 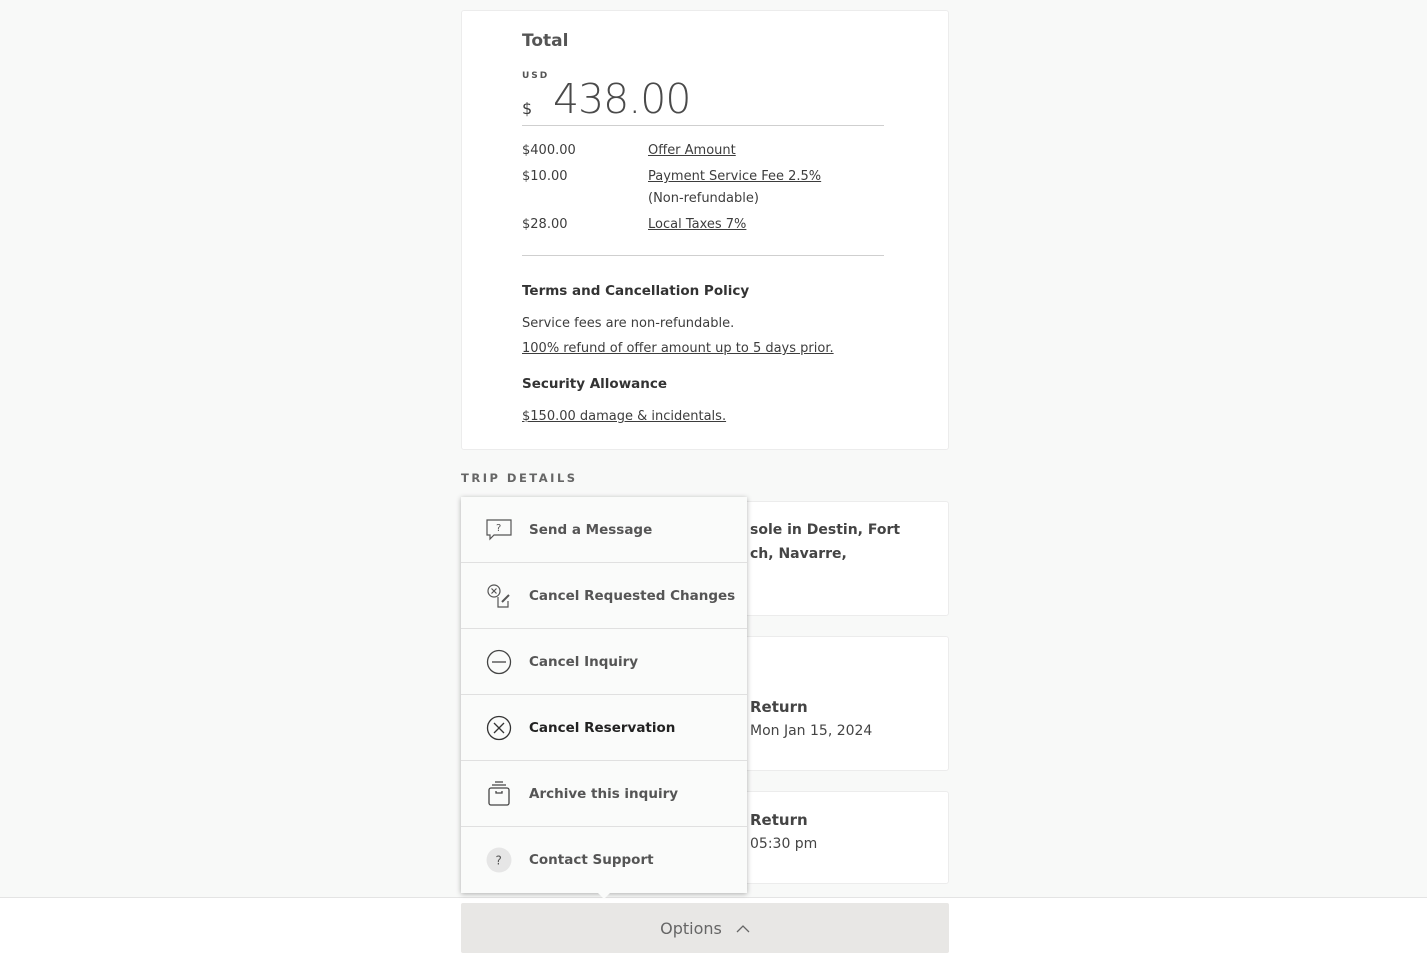 I want to click on return-date: Mon Jan 15, 2024, so click(x=811, y=731).